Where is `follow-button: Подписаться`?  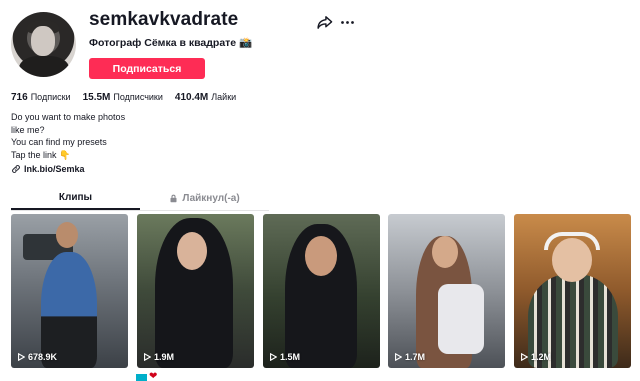
follow-button: Подписаться is located at coordinates (147, 68).